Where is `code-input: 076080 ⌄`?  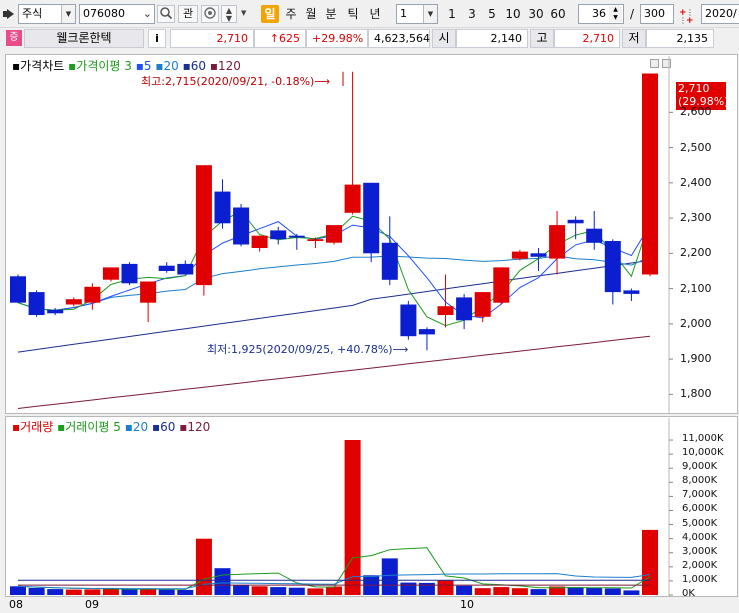
code-input: 076080 ⌄ is located at coordinates (117, 14).